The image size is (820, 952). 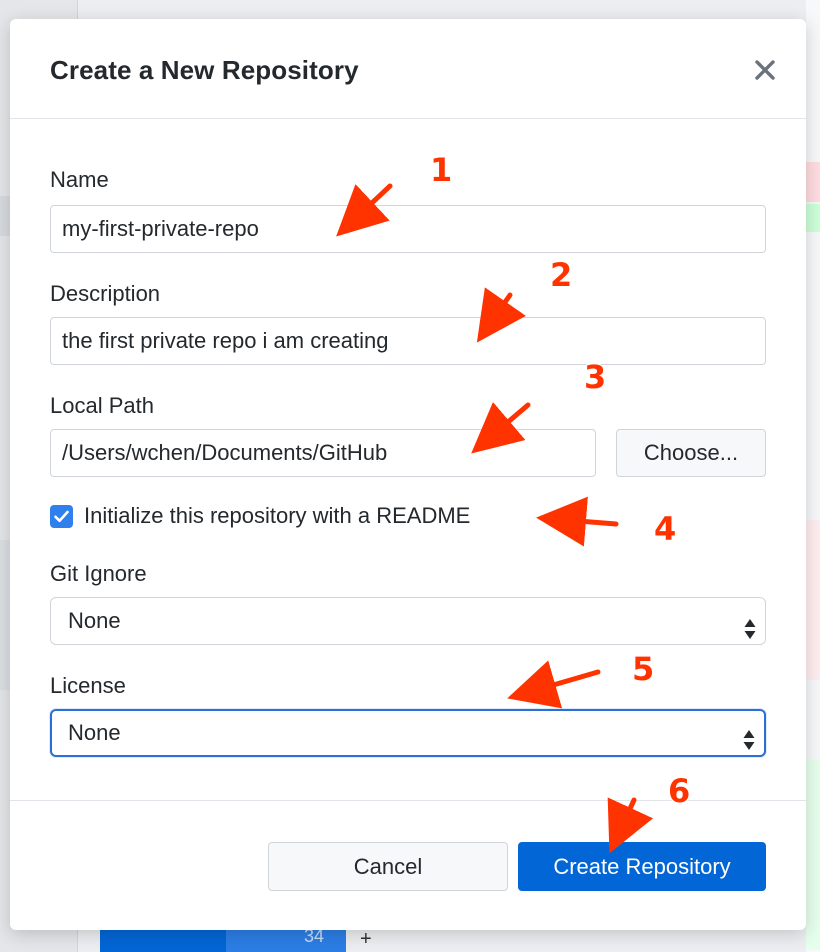 I want to click on close-icon, so click(x=765, y=70).